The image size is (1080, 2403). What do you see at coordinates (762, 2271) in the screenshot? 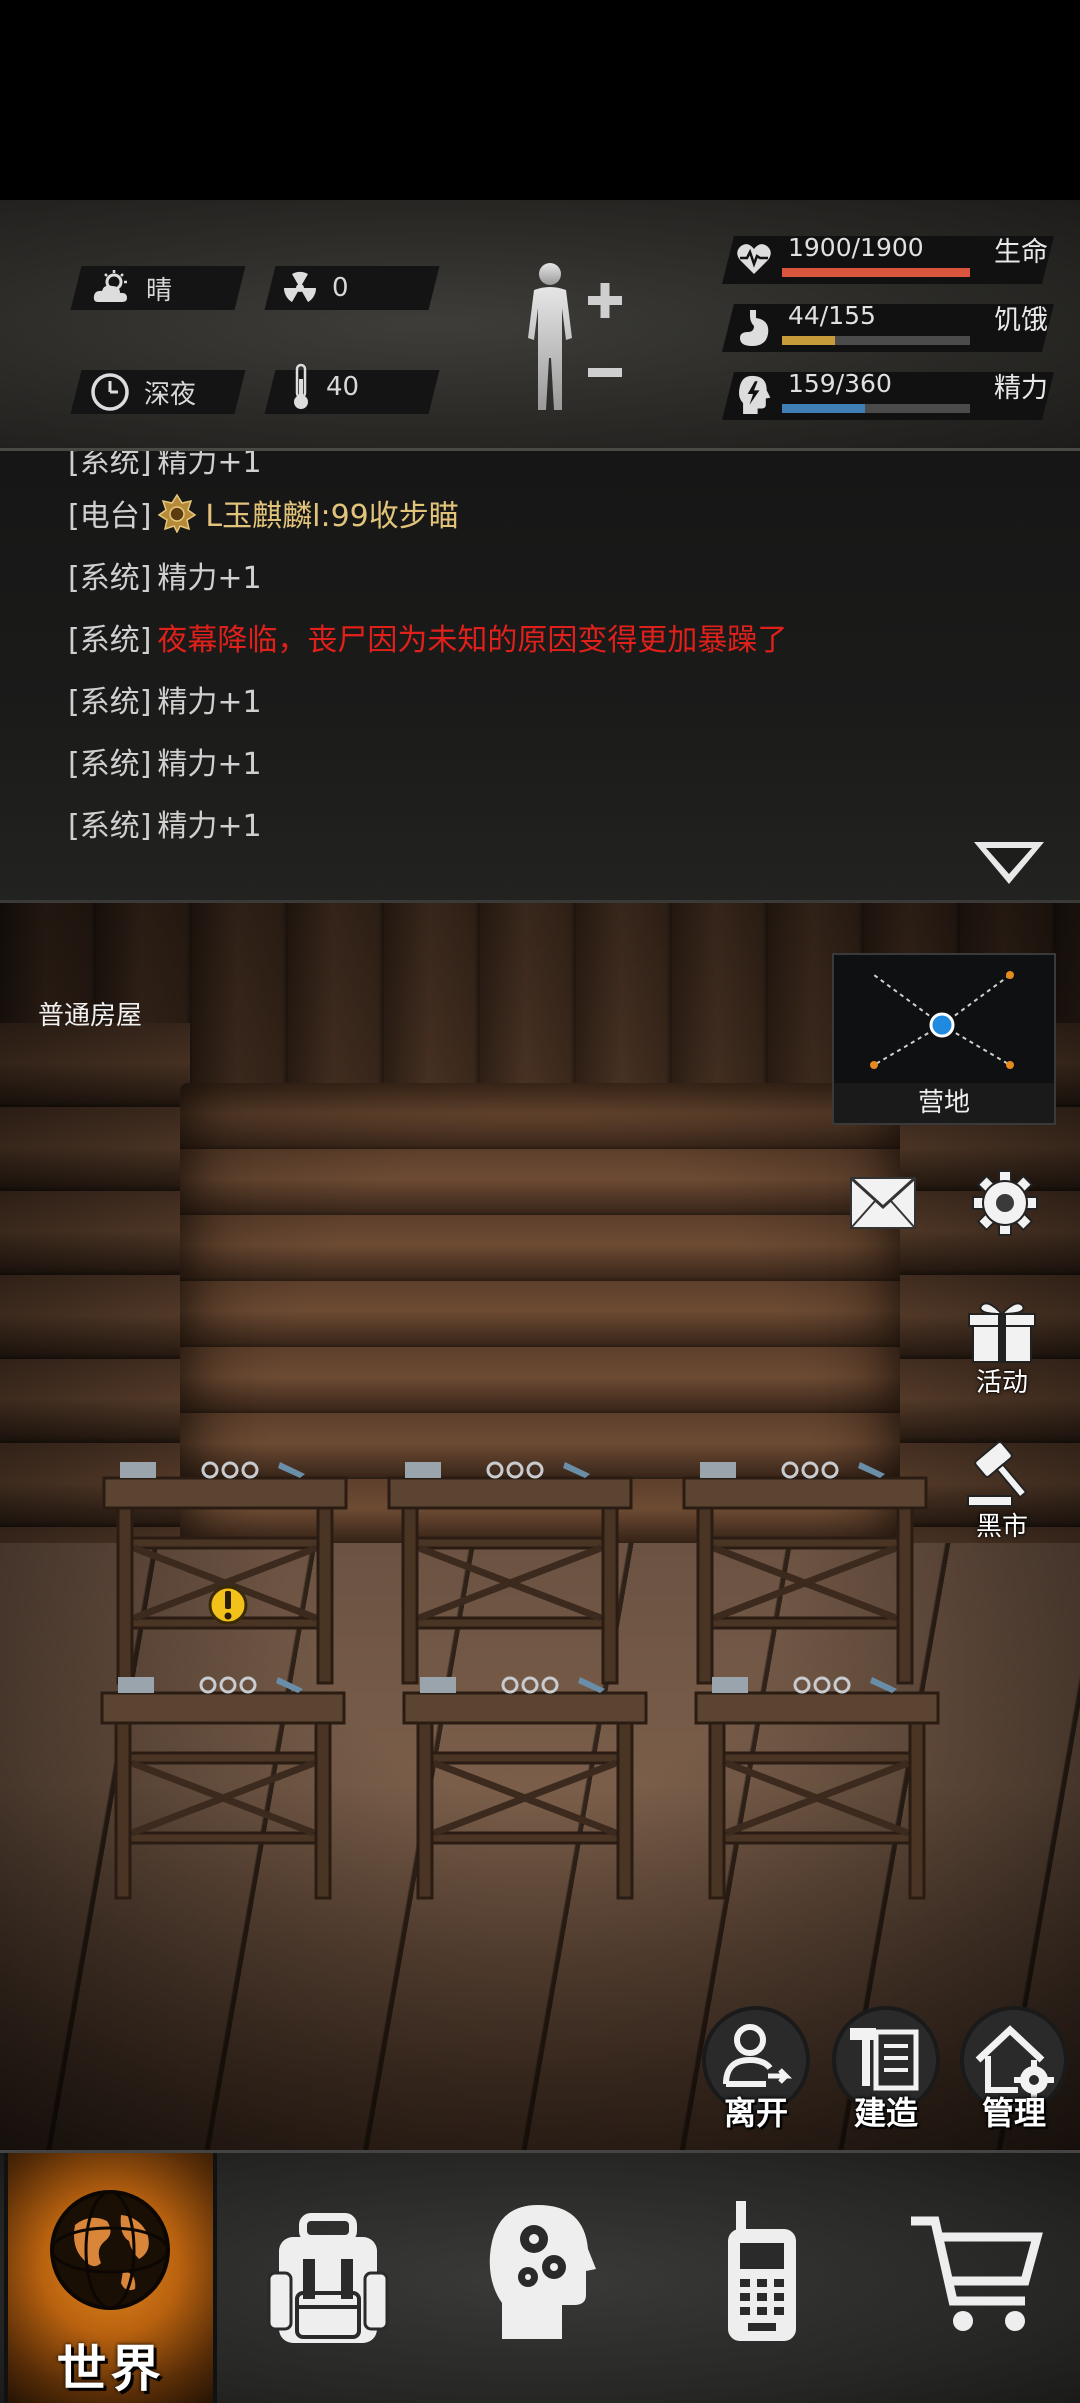
I see `radio-icon` at bounding box center [762, 2271].